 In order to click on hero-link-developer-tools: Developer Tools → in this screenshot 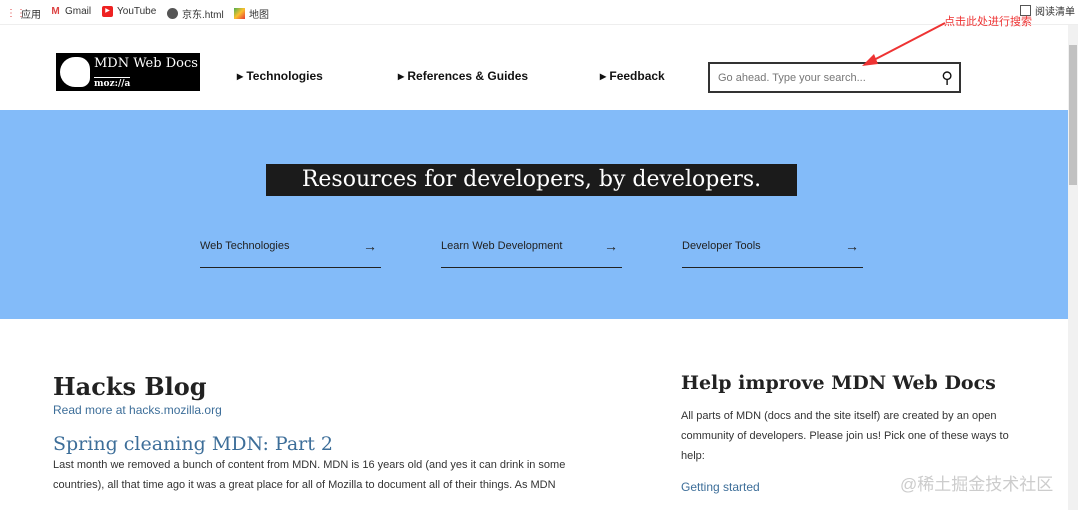, I will do `click(772, 253)`.